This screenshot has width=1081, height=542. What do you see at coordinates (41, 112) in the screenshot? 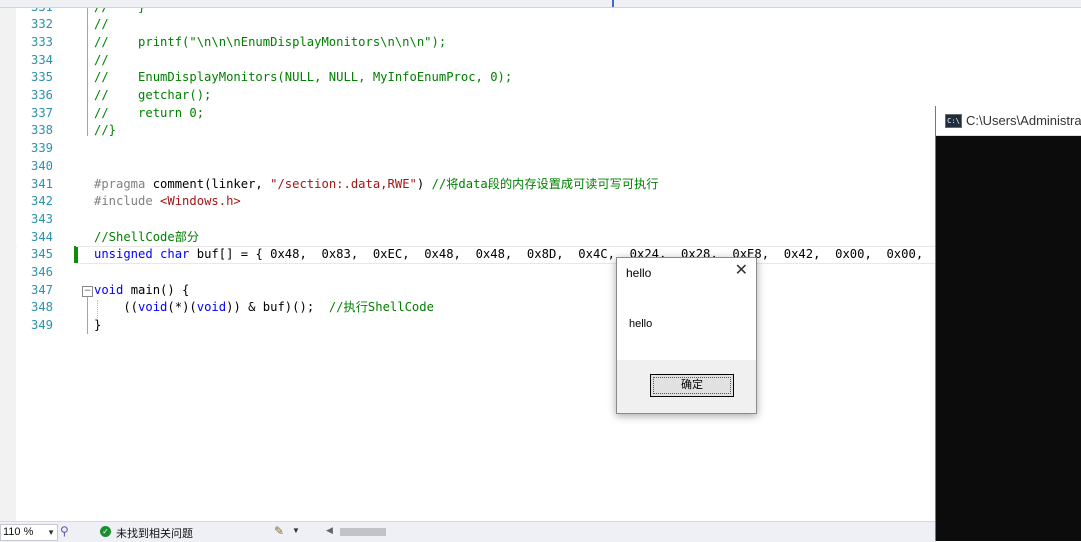
I see `line-number: 337` at bounding box center [41, 112].